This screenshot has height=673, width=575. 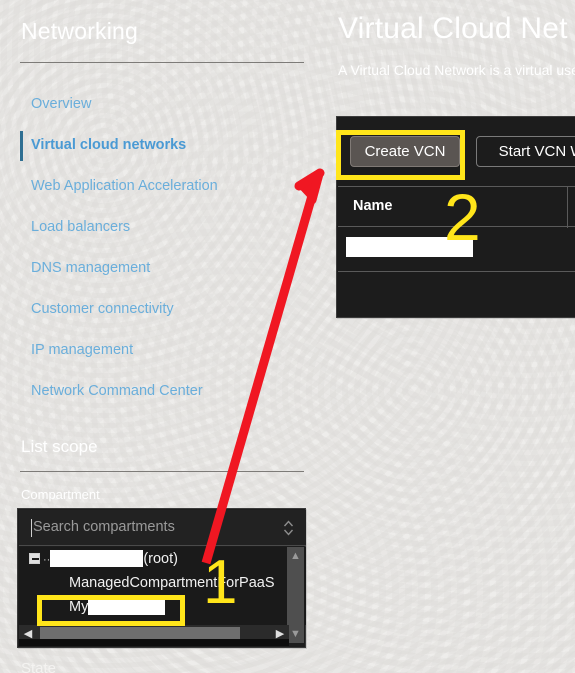 What do you see at coordinates (162, 471) in the screenshot?
I see `list-scope-divider` at bounding box center [162, 471].